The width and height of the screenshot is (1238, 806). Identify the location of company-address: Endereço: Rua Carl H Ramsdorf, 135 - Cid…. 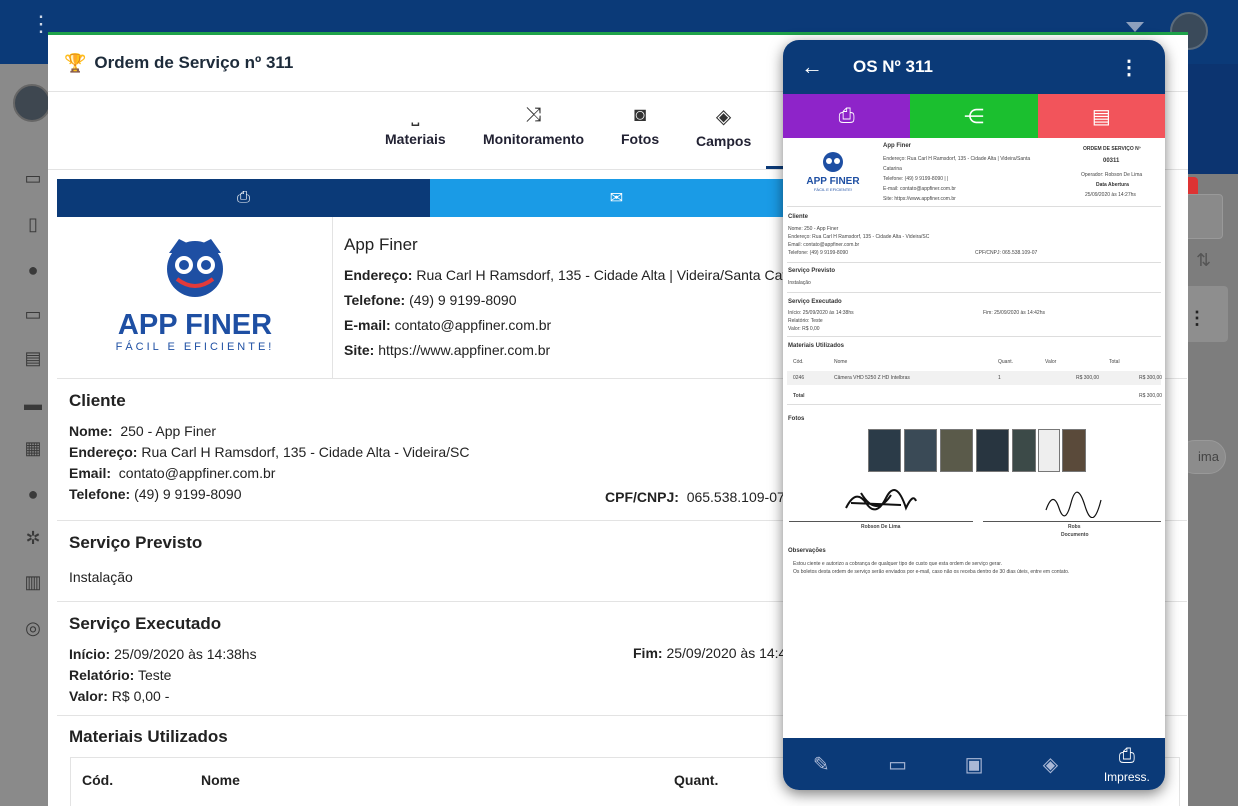
(571, 275).